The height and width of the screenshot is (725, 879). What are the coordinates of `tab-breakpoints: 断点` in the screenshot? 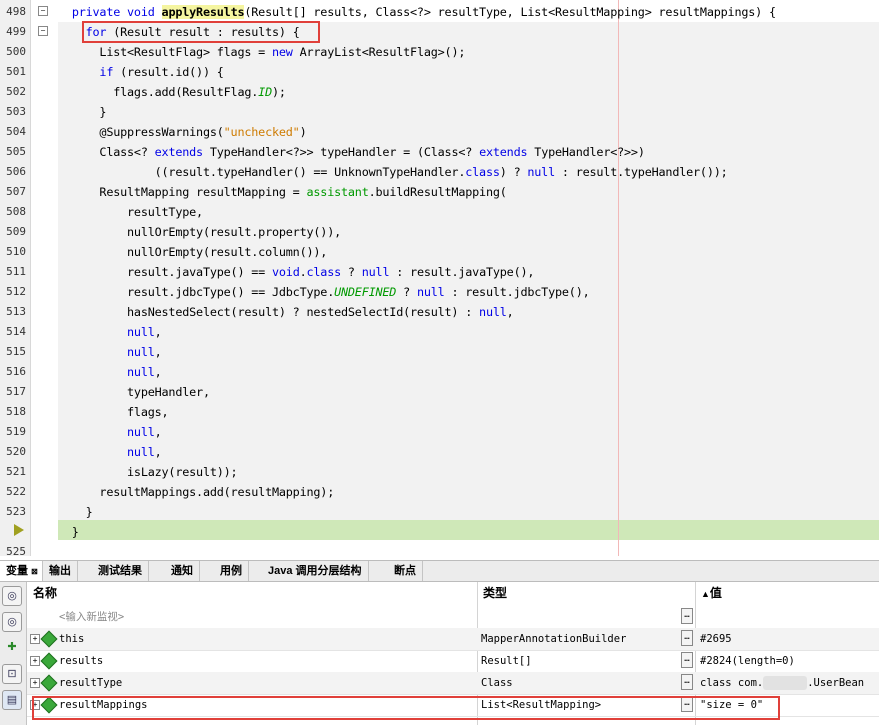 It's located at (405, 571).